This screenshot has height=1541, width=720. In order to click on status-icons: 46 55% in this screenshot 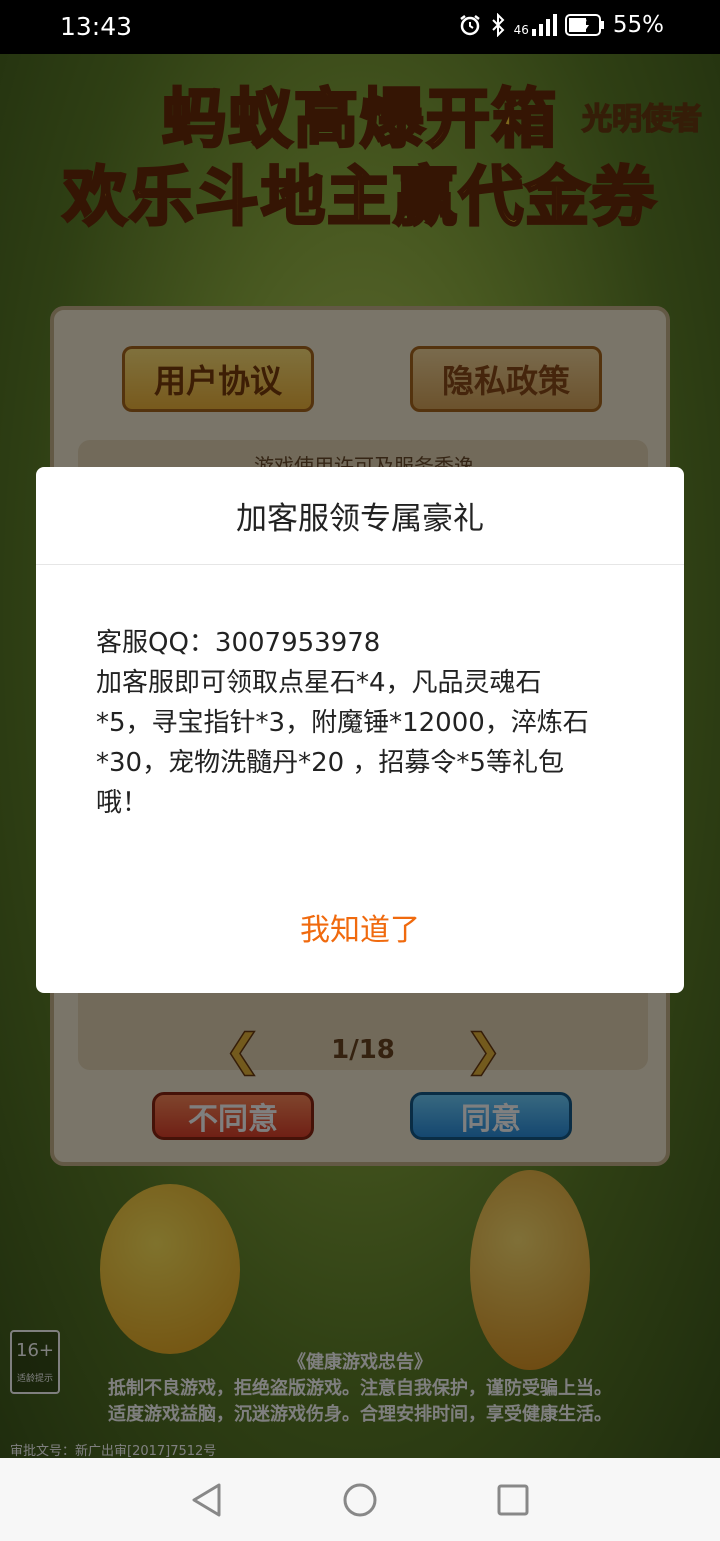, I will do `click(561, 25)`.